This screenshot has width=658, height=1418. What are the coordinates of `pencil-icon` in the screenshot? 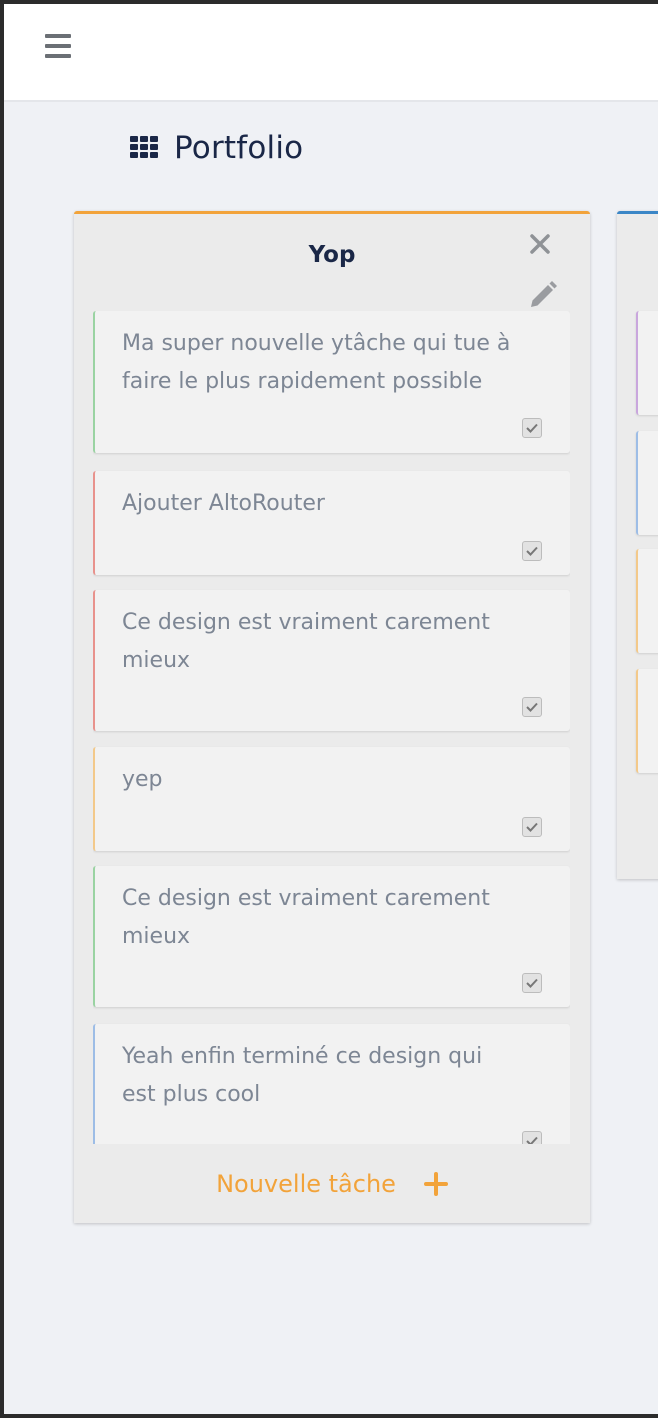 It's located at (543, 295).